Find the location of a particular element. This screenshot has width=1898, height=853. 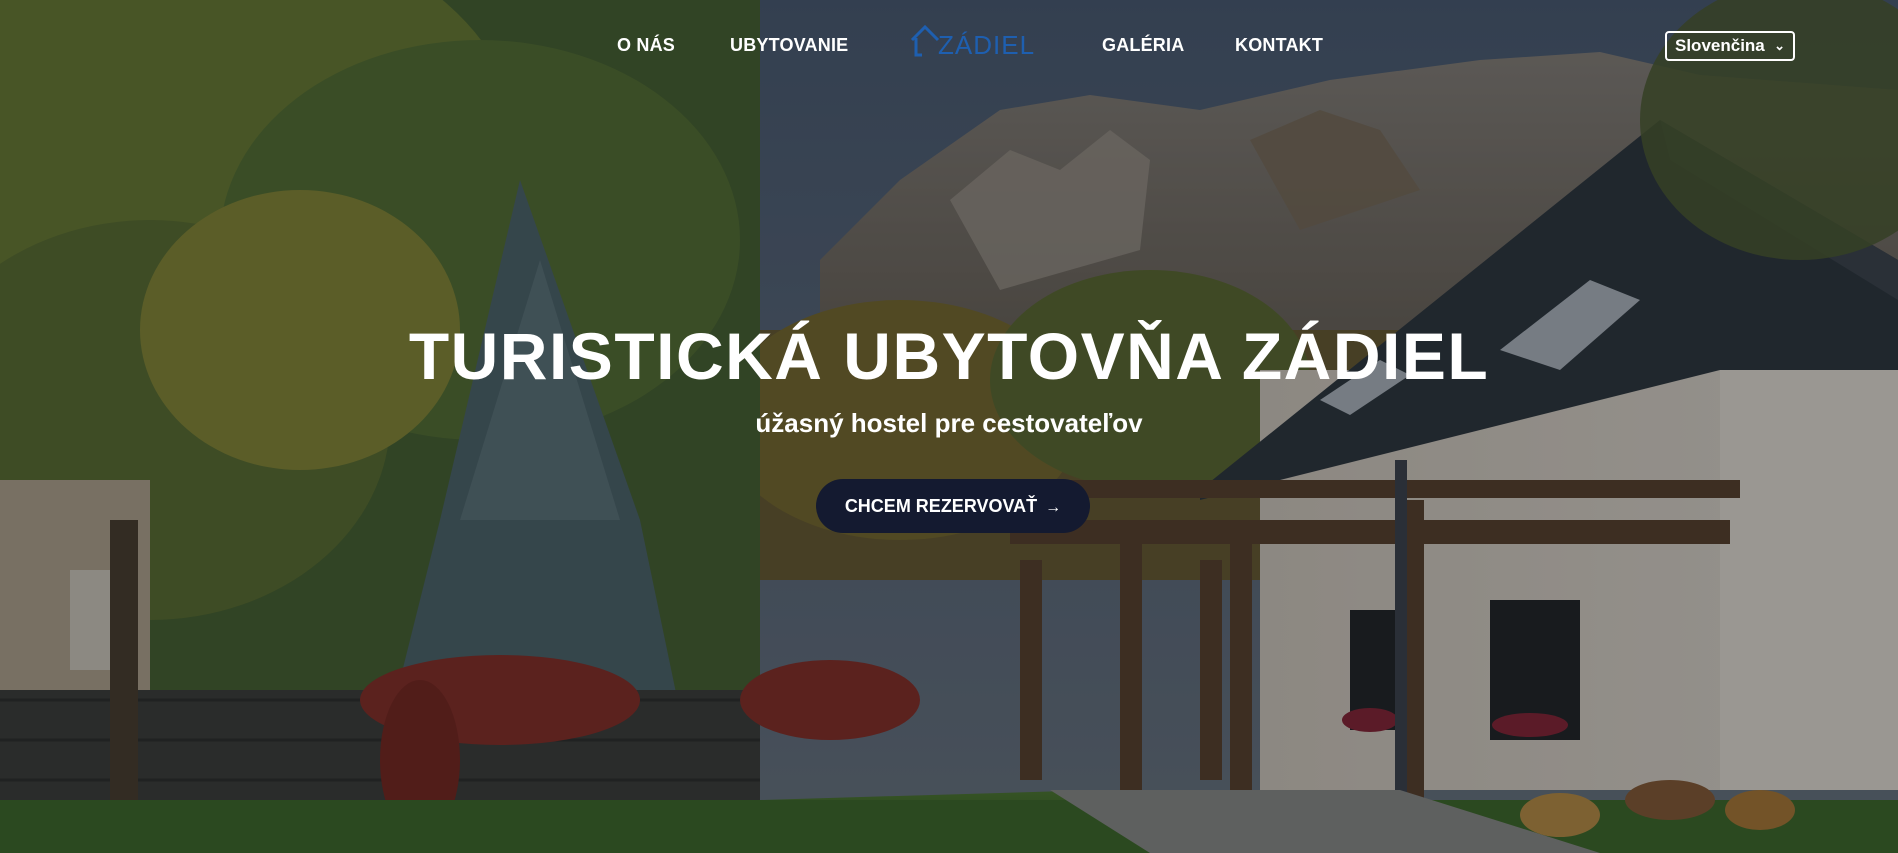

arrow-right-icon: → is located at coordinates (1053, 507).